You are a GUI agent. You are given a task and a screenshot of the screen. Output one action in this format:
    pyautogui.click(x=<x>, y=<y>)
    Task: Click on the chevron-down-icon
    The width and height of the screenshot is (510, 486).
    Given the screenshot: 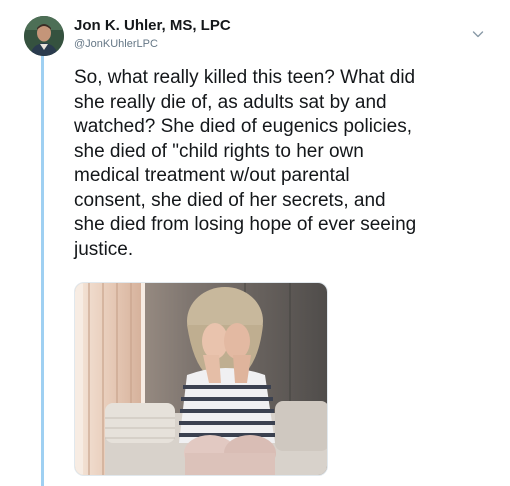 What is the action you would take?
    pyautogui.click(x=478, y=34)
    